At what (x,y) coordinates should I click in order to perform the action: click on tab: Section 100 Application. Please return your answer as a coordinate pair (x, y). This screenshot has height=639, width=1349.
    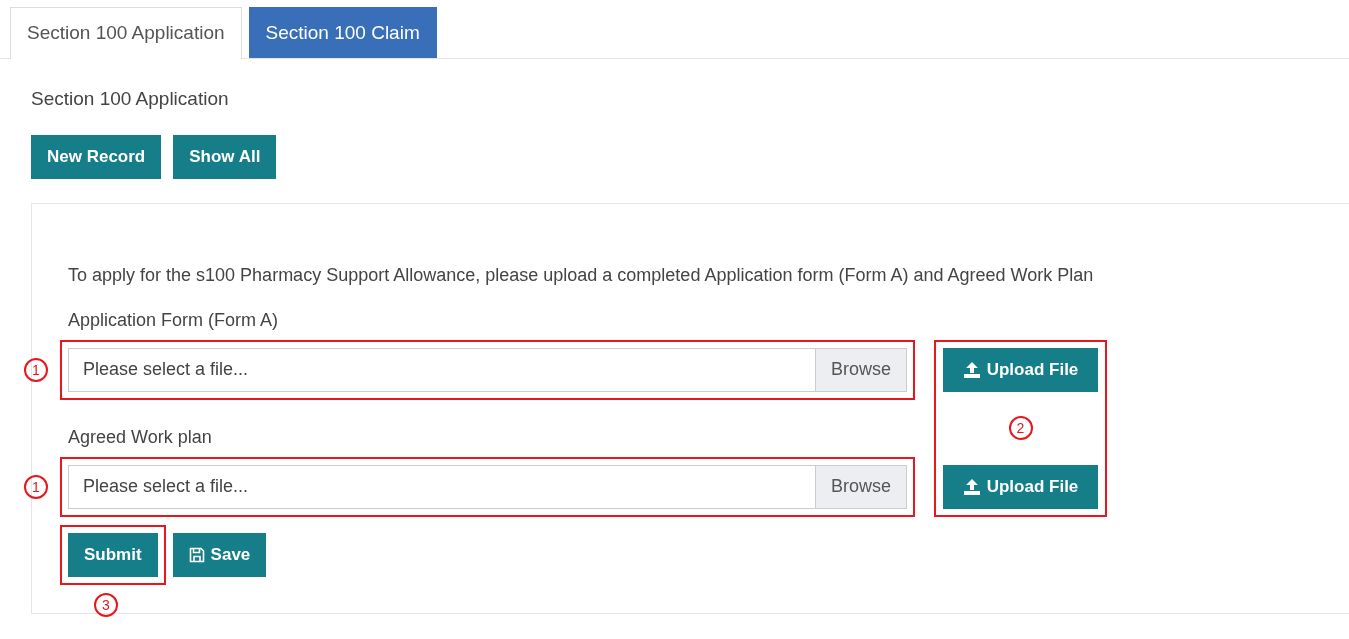
    Looking at the image, I should click on (126, 33).